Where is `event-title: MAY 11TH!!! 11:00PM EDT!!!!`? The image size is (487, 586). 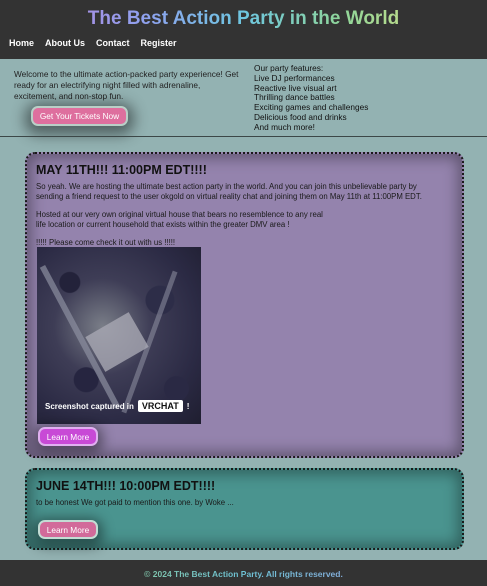
event-title: MAY 11TH!!! 11:00PM EDT!!!! is located at coordinates (121, 170).